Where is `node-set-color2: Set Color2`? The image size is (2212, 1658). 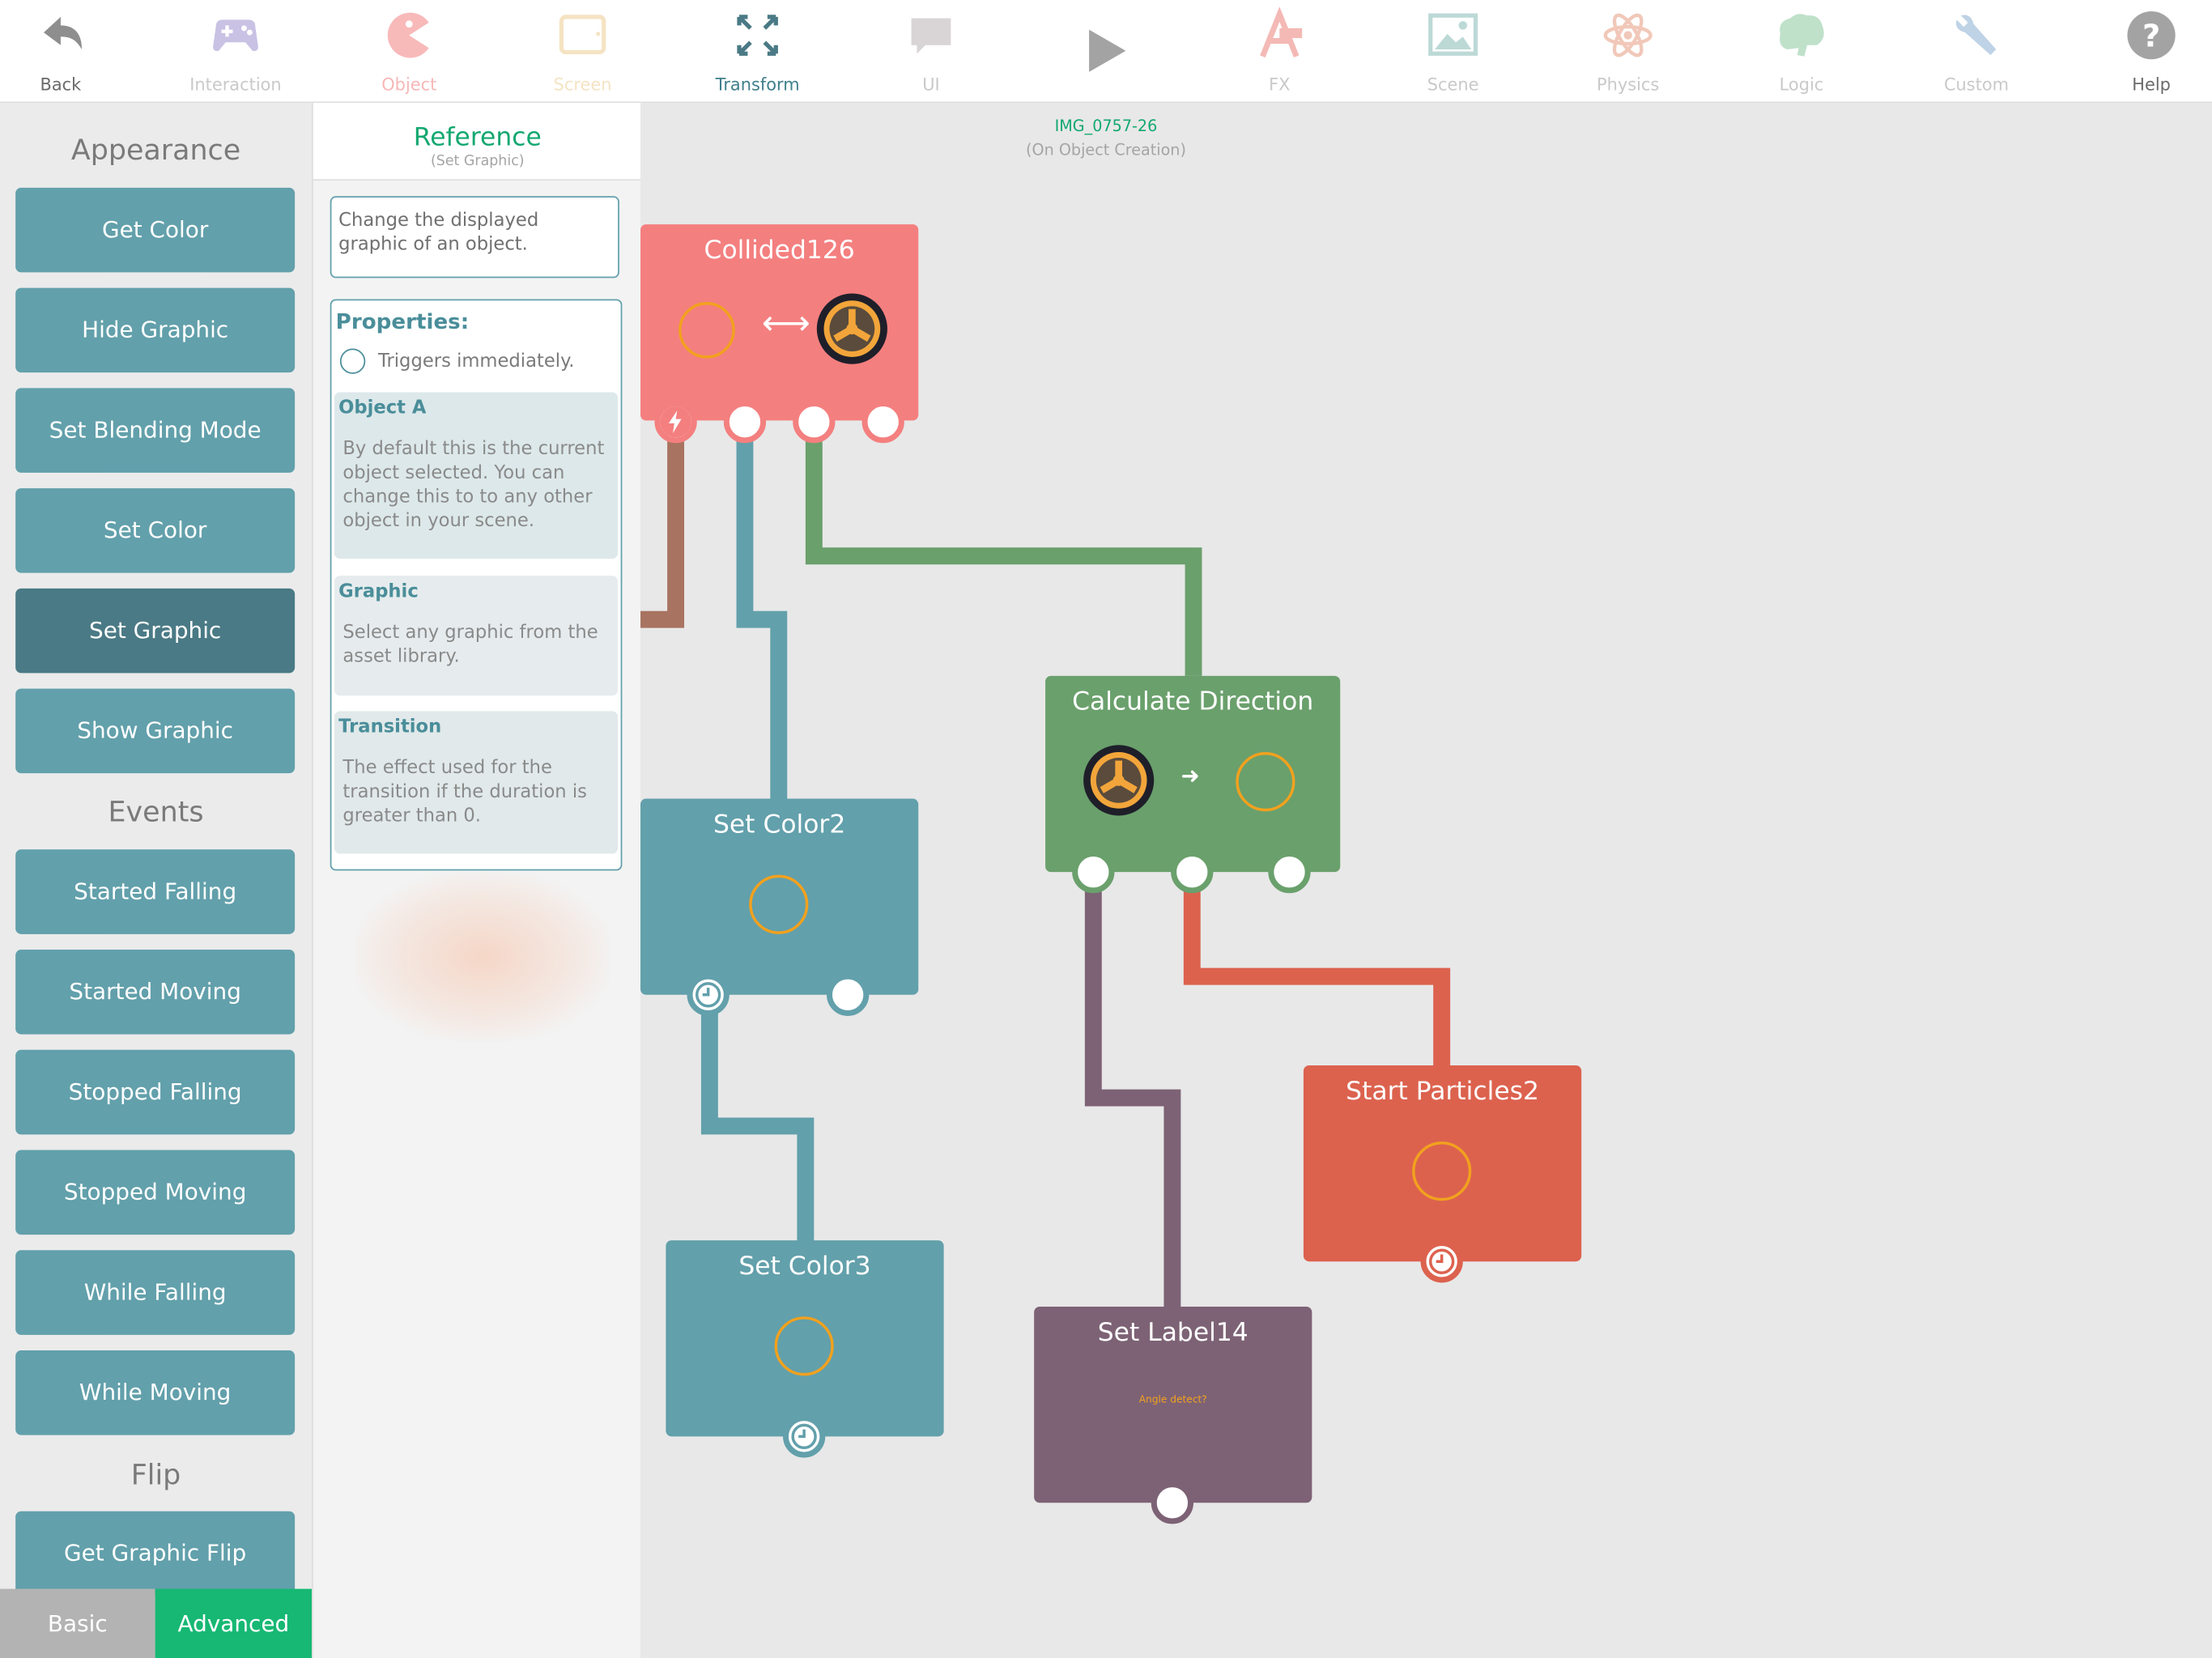 node-set-color2: Set Color2 is located at coordinates (779, 907).